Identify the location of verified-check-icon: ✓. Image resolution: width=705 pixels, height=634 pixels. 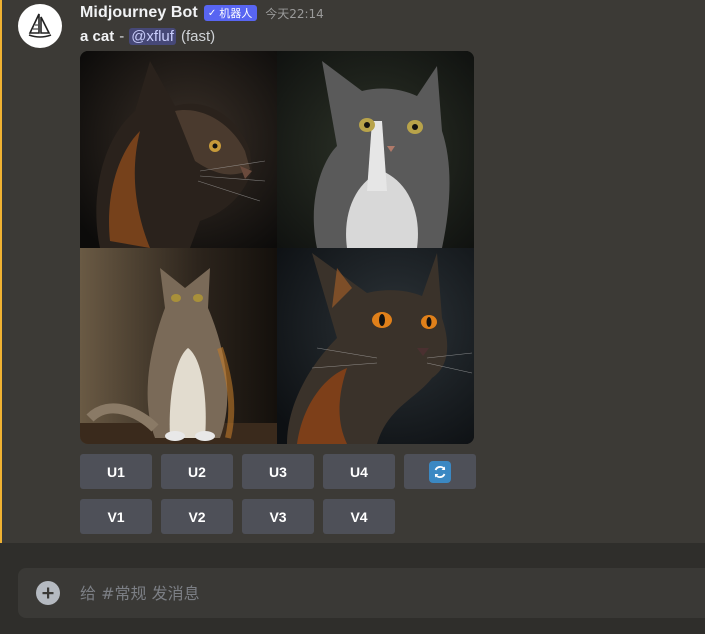
(212, 13).